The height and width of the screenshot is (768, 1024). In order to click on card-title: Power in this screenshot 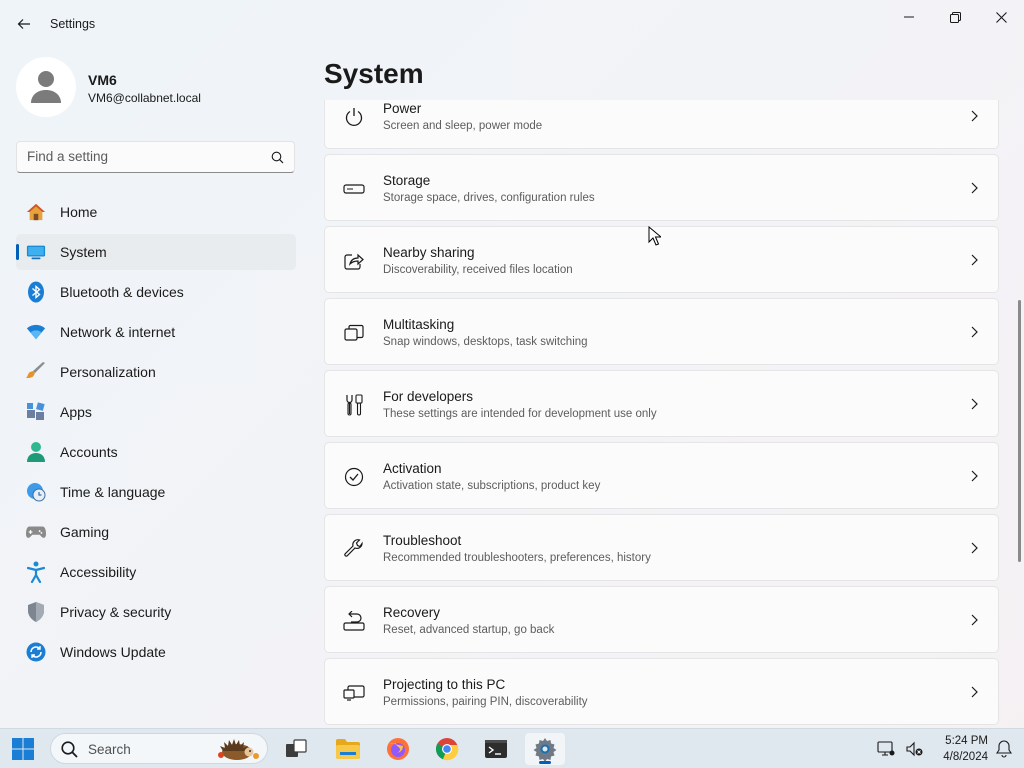, I will do `click(402, 108)`.